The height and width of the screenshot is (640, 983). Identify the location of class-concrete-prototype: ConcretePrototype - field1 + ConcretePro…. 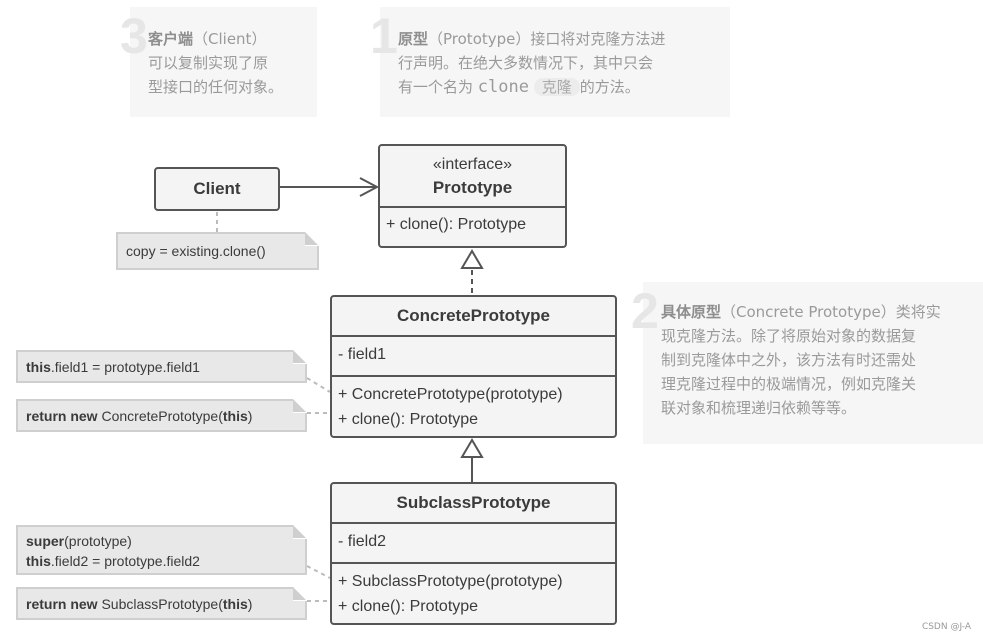
(473, 366).